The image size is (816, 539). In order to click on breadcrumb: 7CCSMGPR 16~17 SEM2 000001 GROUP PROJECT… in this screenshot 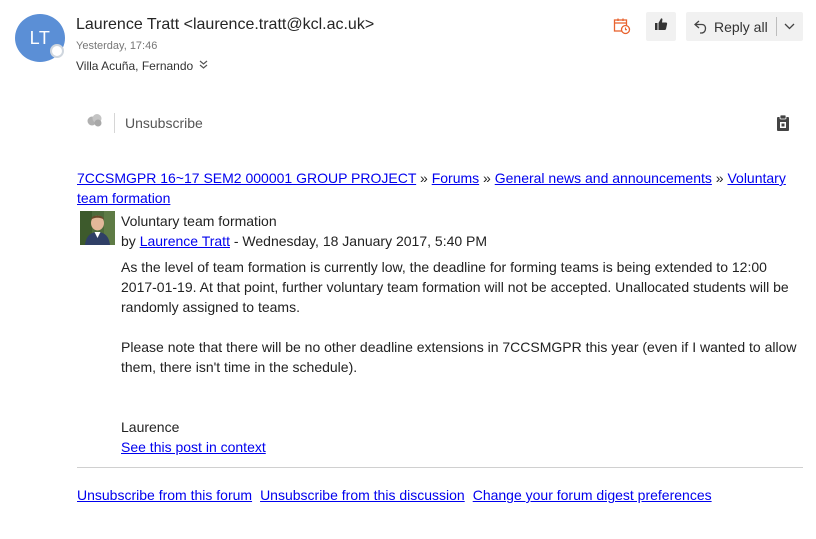, I will do `click(442, 188)`.